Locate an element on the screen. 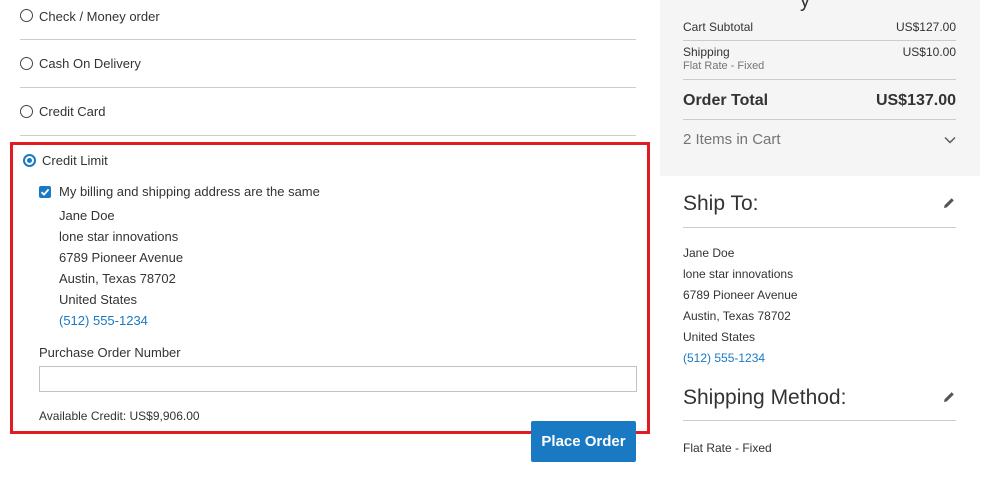  payment-option-cash-on-delivery: Cash On Delivery is located at coordinates (328, 63).